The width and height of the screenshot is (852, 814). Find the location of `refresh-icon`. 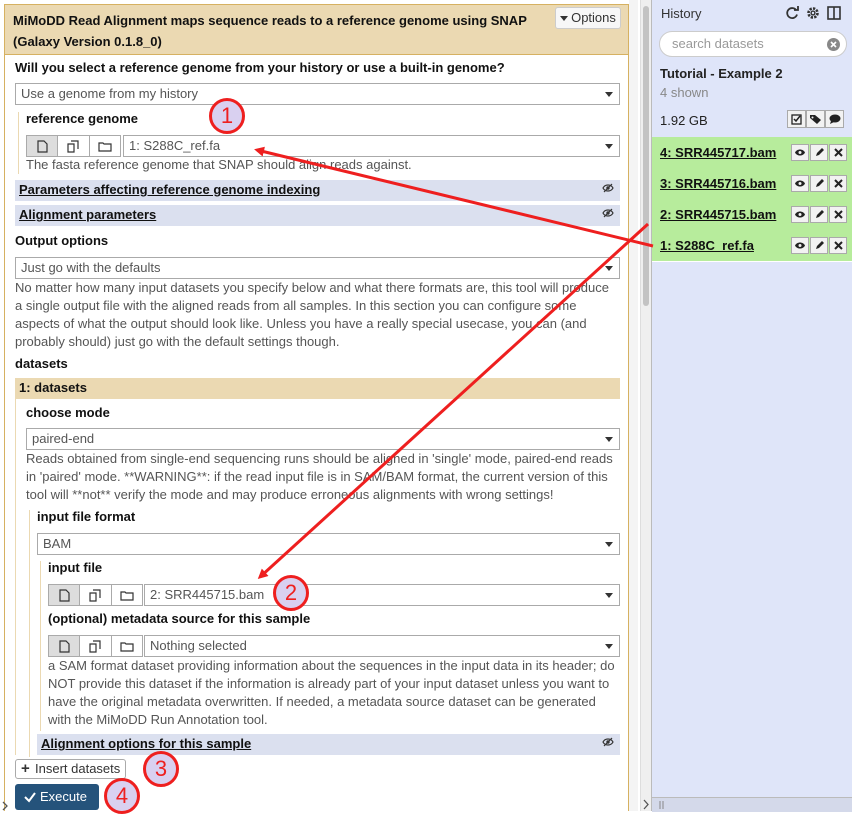

refresh-icon is located at coordinates (792, 13).